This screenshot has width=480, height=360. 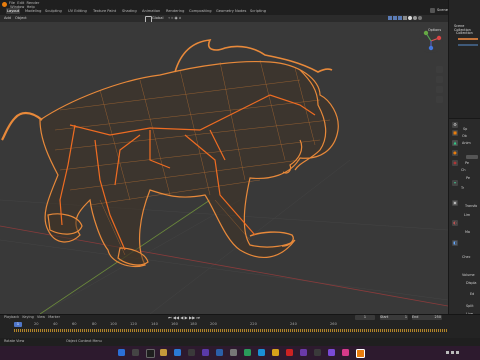 I want to click on scene-label: Scene, so click(x=442, y=10).